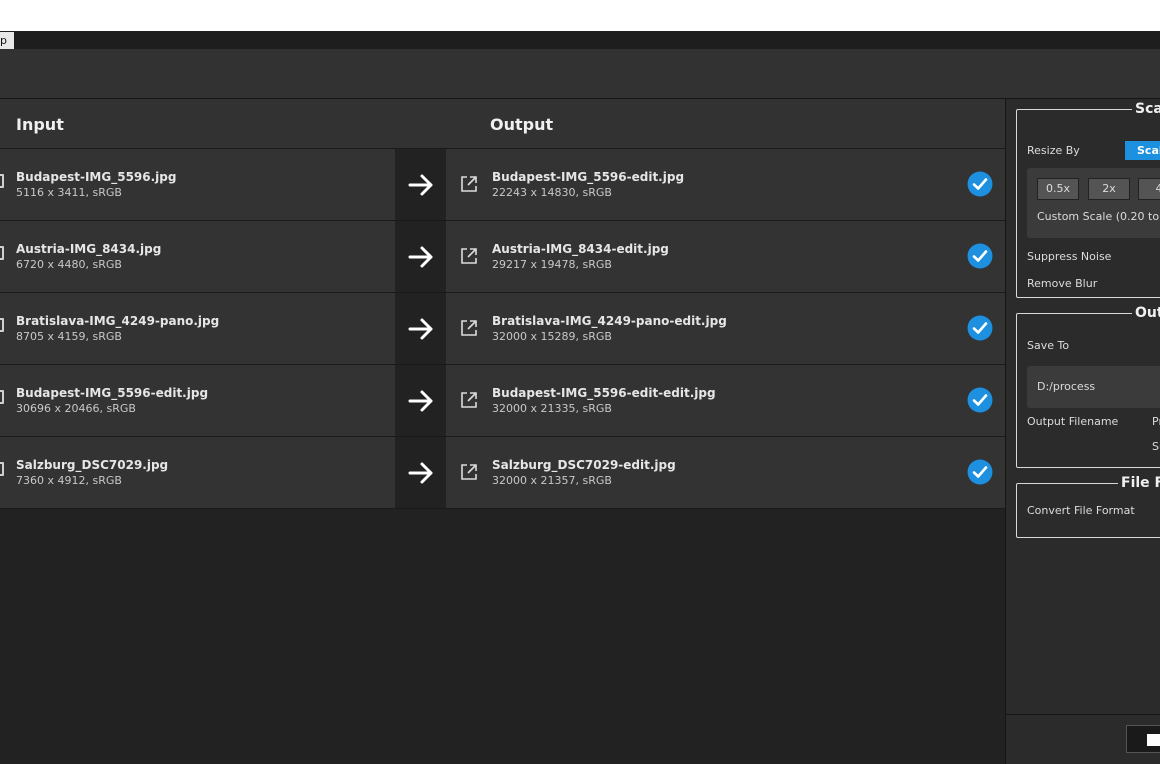  What do you see at coordinates (197, 472) in the screenshot?
I see `input-cell: Salzburg_DSC7029.jpg 7360 x 4912, sRGB` at bounding box center [197, 472].